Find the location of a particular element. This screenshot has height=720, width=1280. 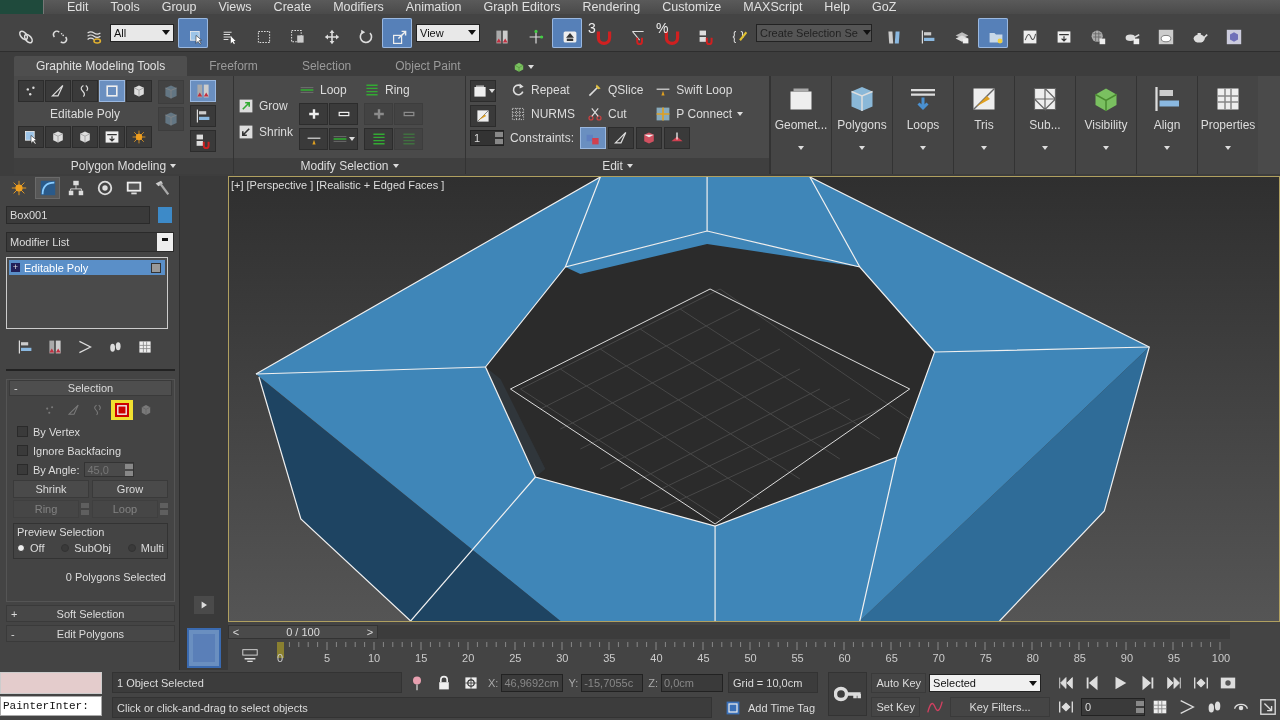

menu-item: Modifiers is located at coordinates (358, 7).